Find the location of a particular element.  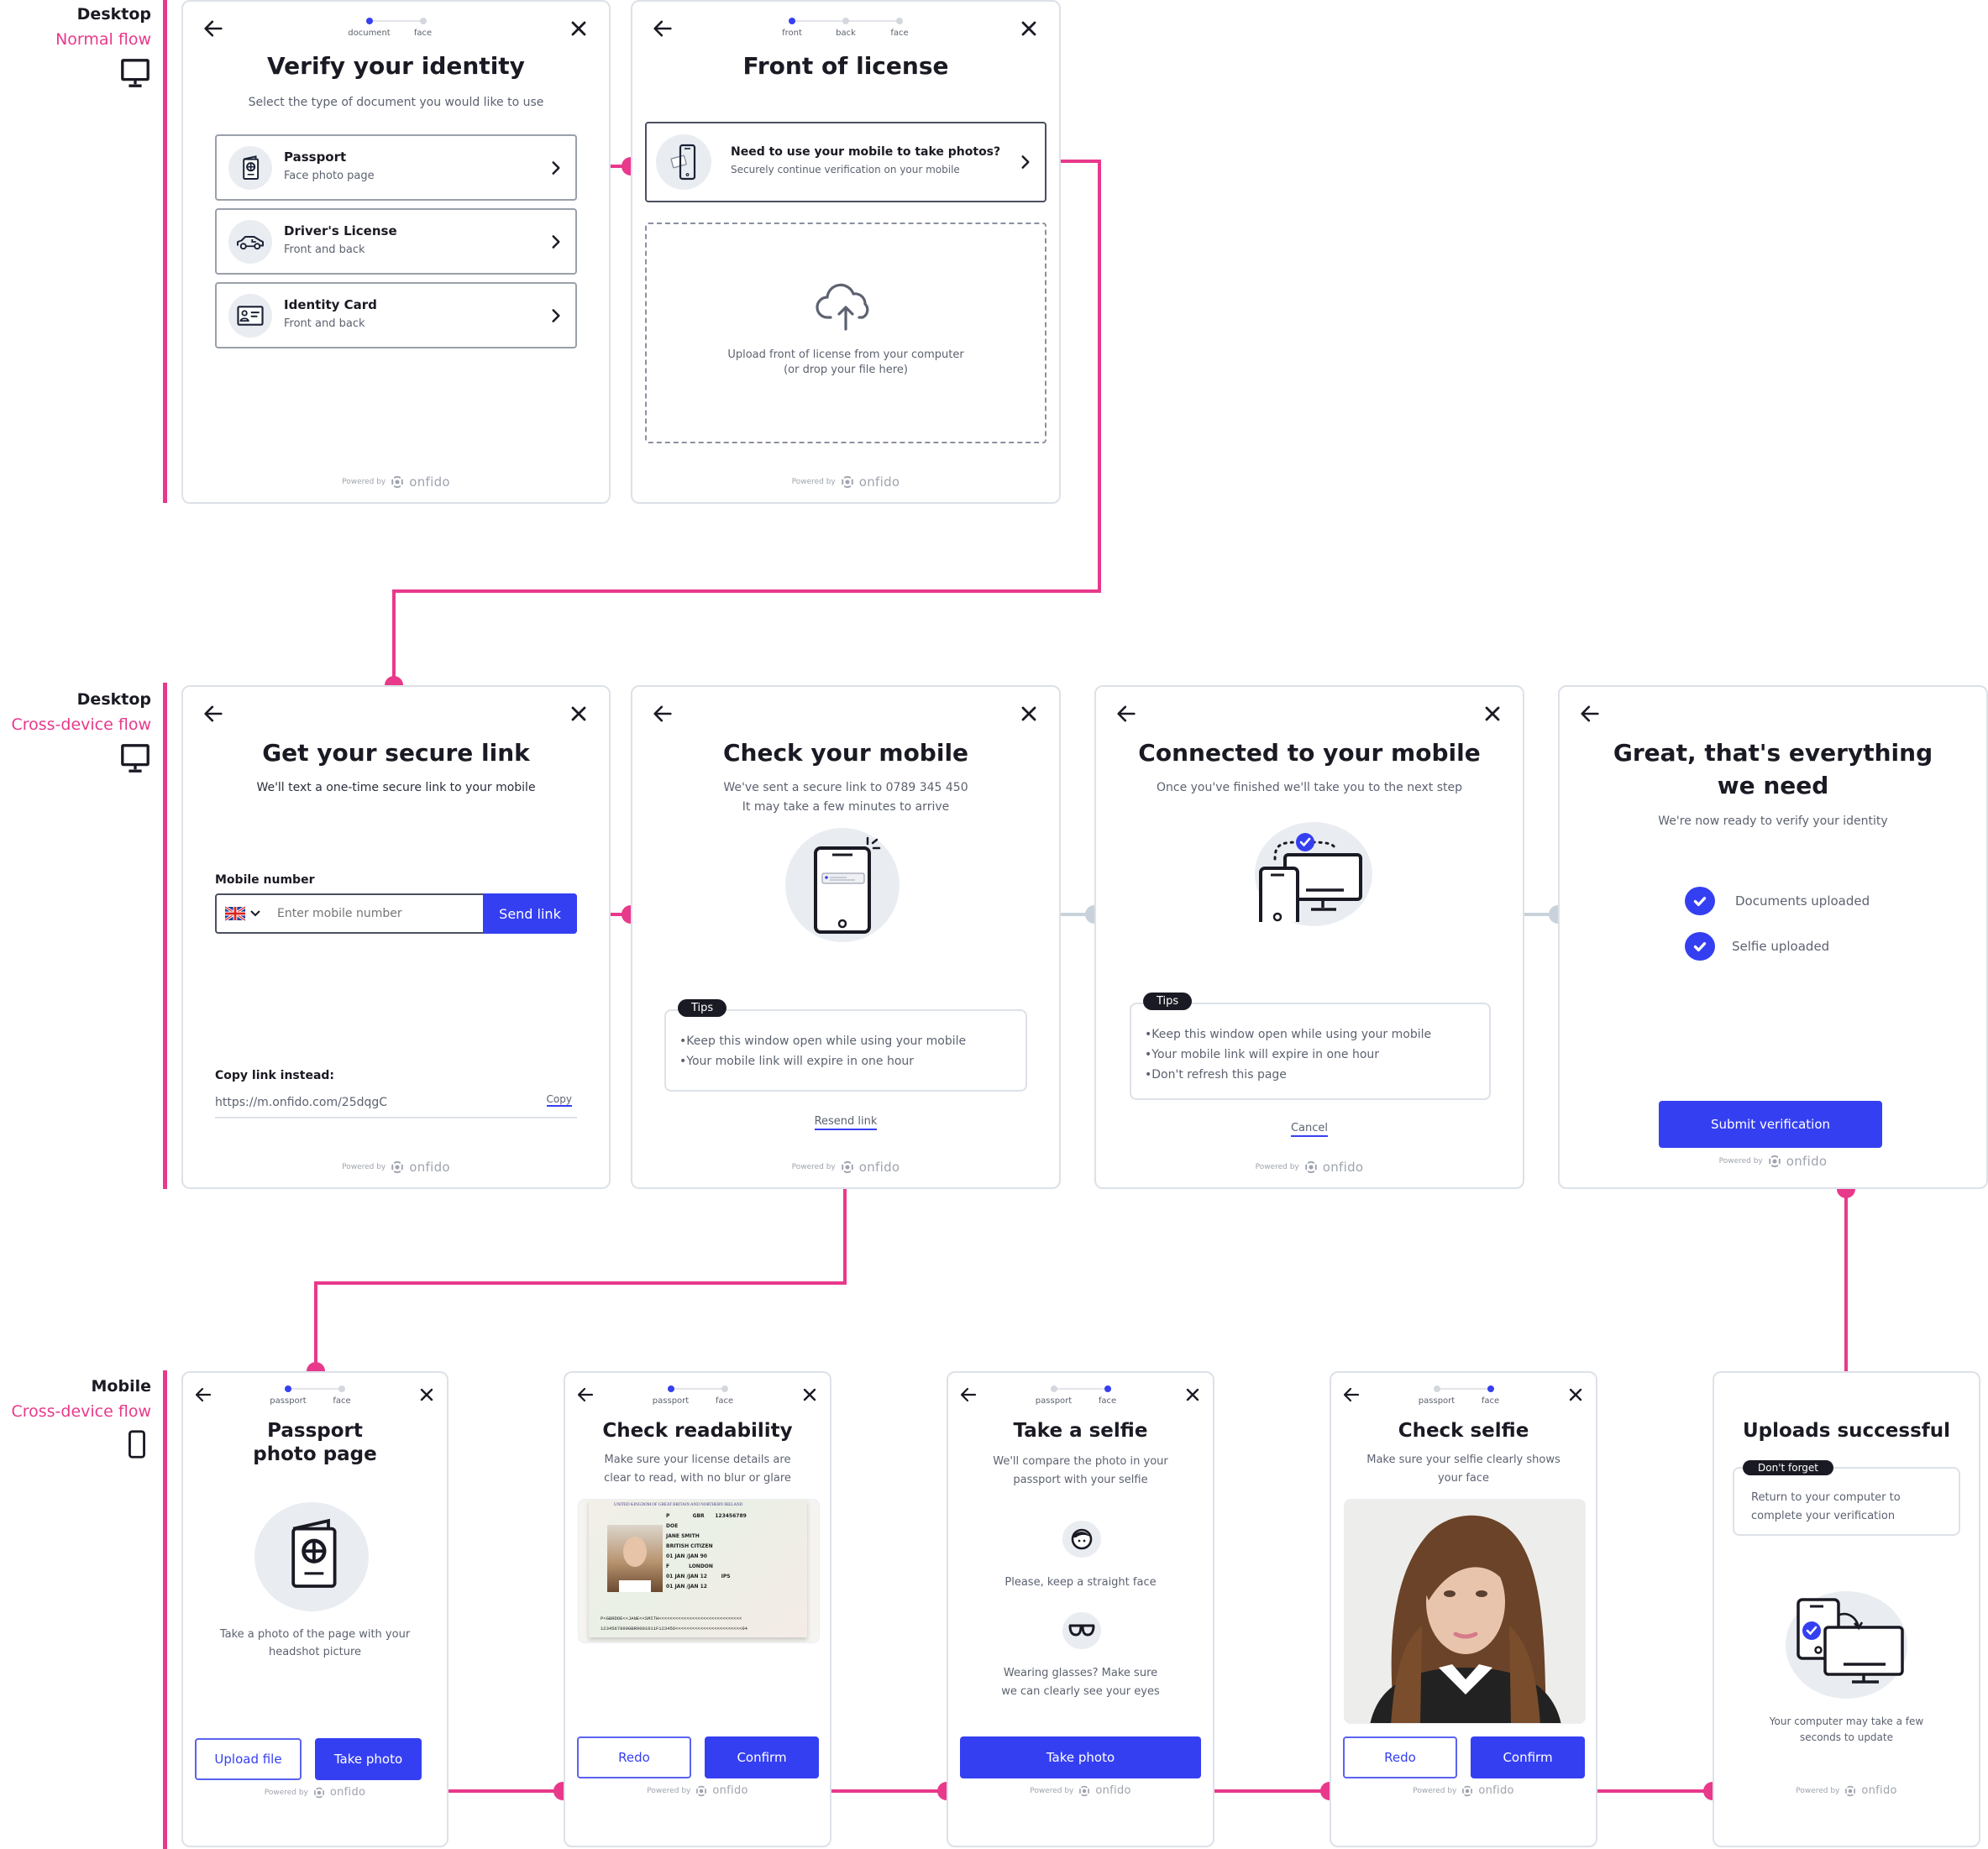

arrow-left-icon is located at coordinates (1590, 714).